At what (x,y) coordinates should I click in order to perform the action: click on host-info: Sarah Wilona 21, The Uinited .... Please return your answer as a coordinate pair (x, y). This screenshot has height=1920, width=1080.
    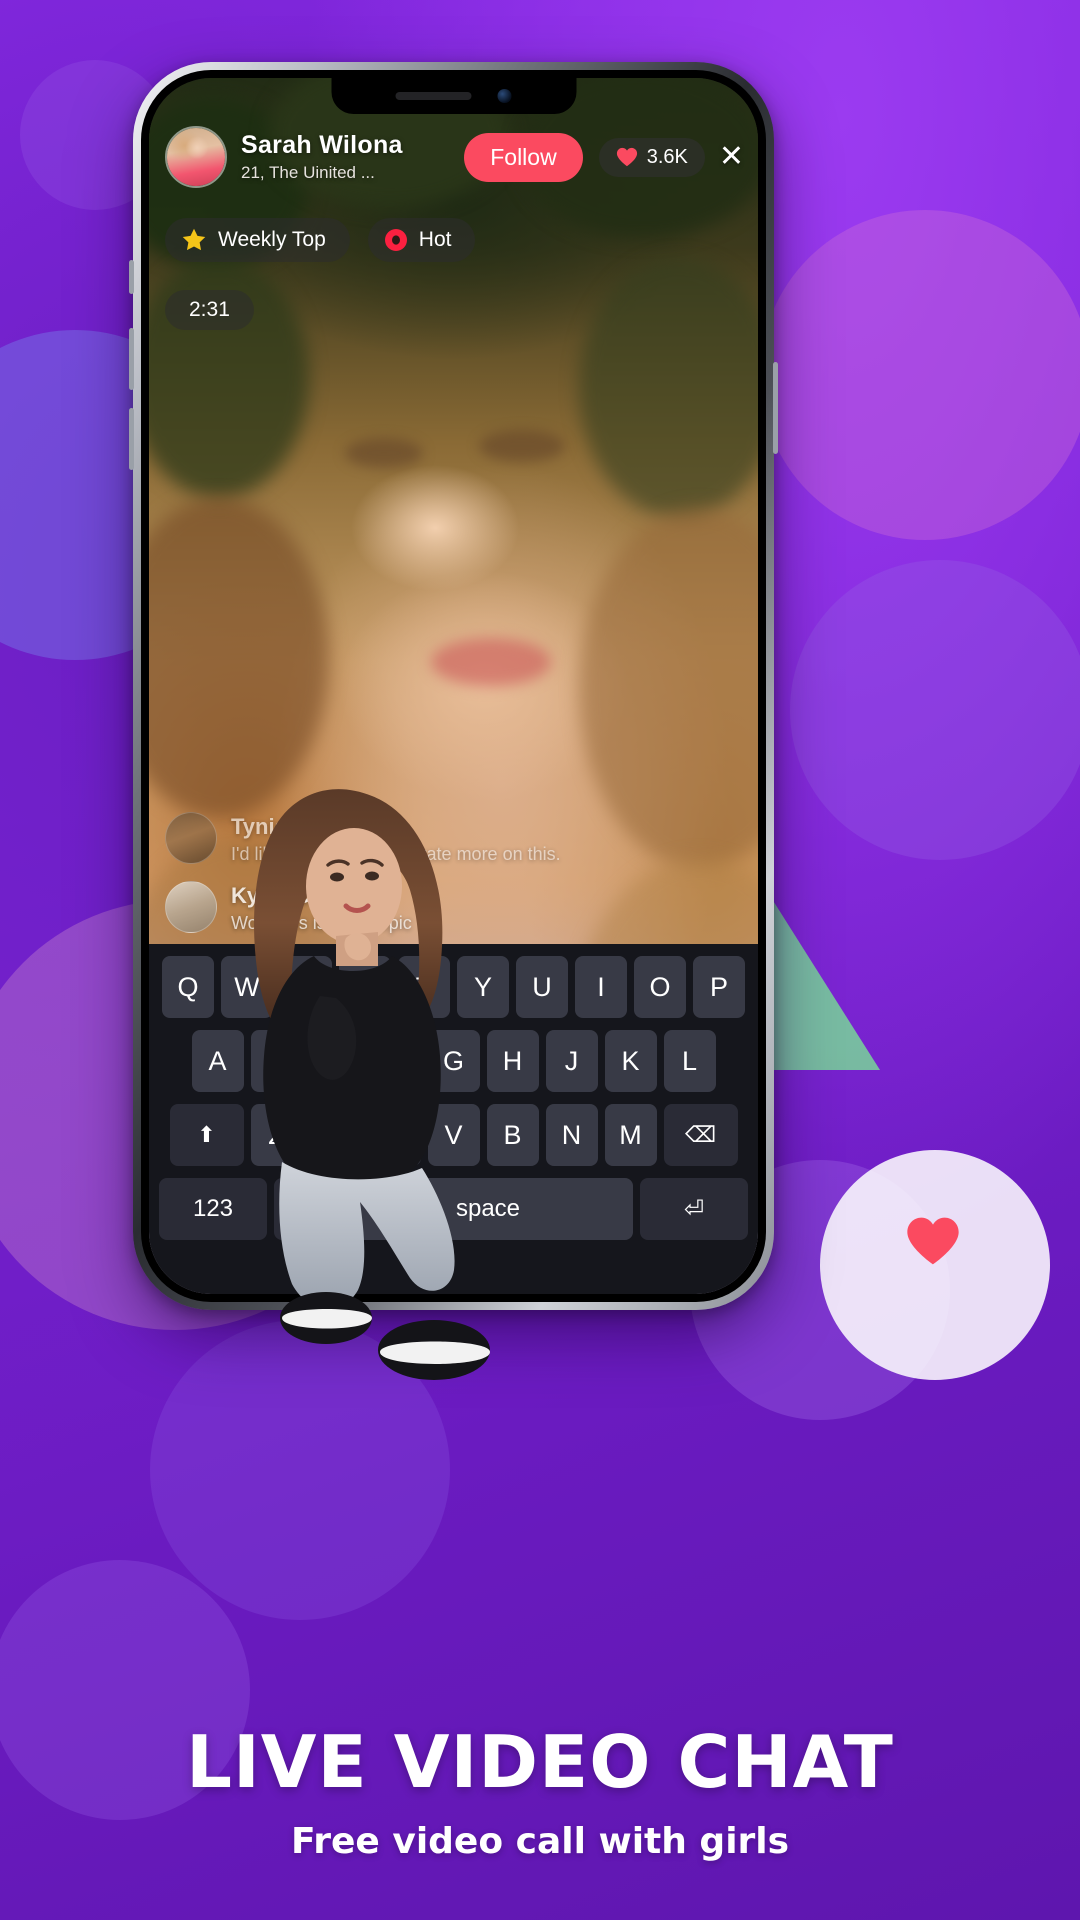
    Looking at the image, I should click on (351, 157).